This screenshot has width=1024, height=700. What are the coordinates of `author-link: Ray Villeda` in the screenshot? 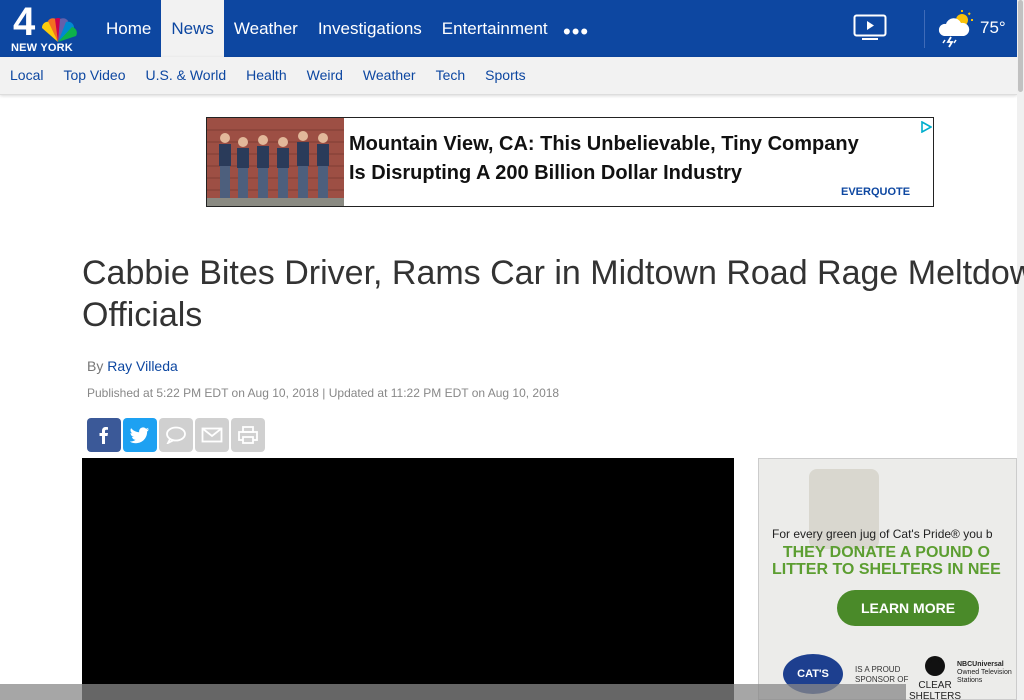 It's located at (142, 366).